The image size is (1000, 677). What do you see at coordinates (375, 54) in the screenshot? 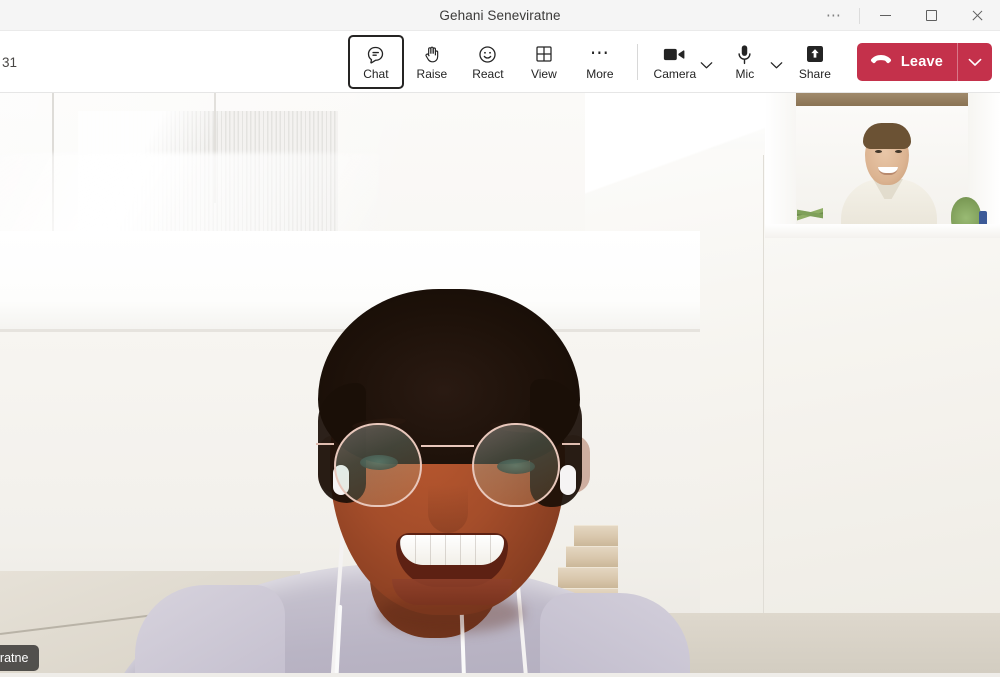
I see `chat-bubble-icon` at bounding box center [375, 54].